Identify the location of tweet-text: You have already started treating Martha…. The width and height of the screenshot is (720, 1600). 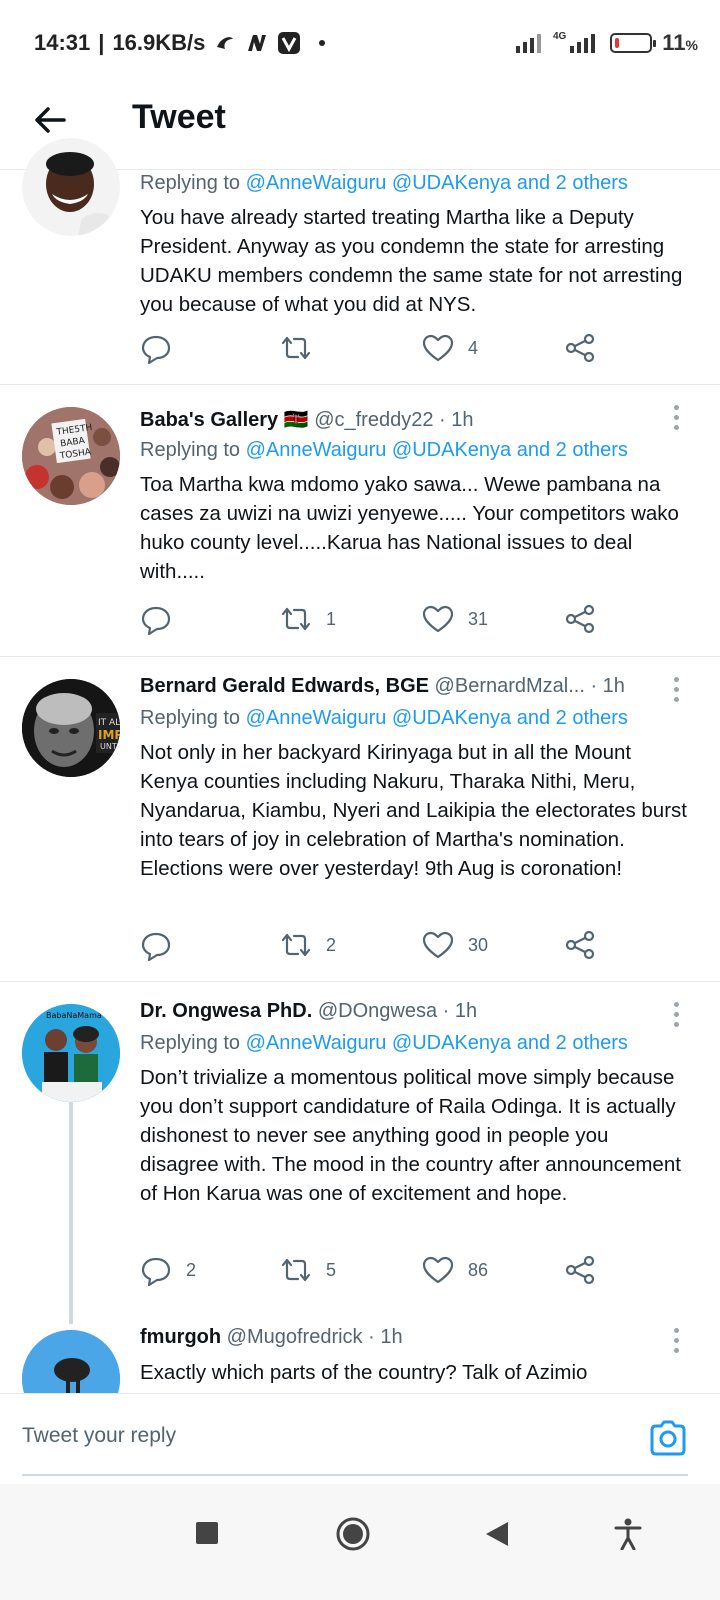
(411, 261).